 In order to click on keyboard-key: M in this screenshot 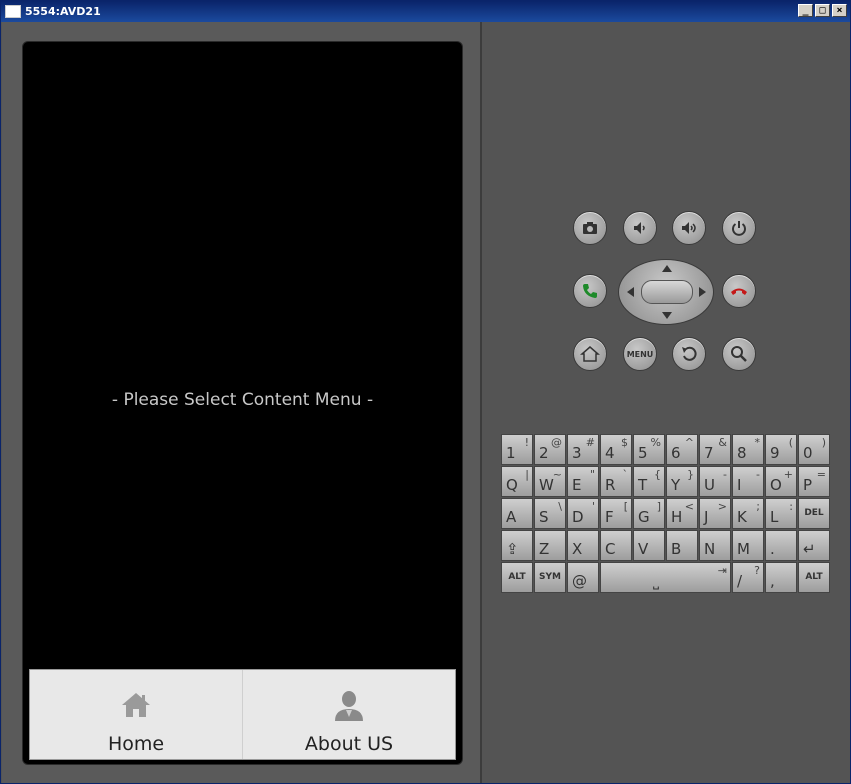, I will do `click(748, 545)`.